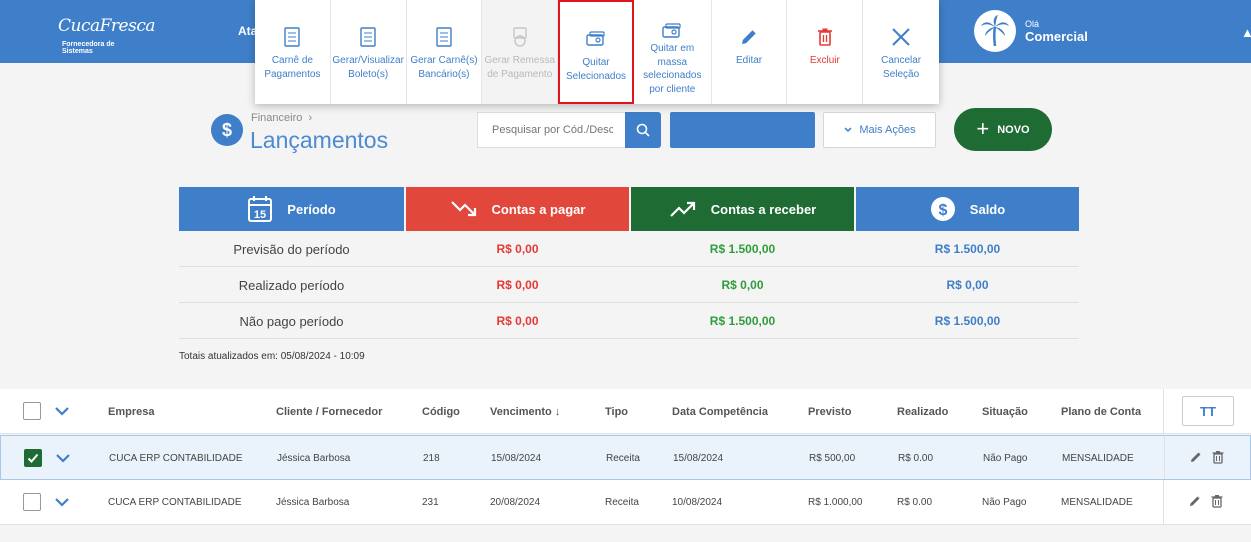 The image size is (1251, 542). I want to click on summary-row-label: Realizado período, so click(291, 285).